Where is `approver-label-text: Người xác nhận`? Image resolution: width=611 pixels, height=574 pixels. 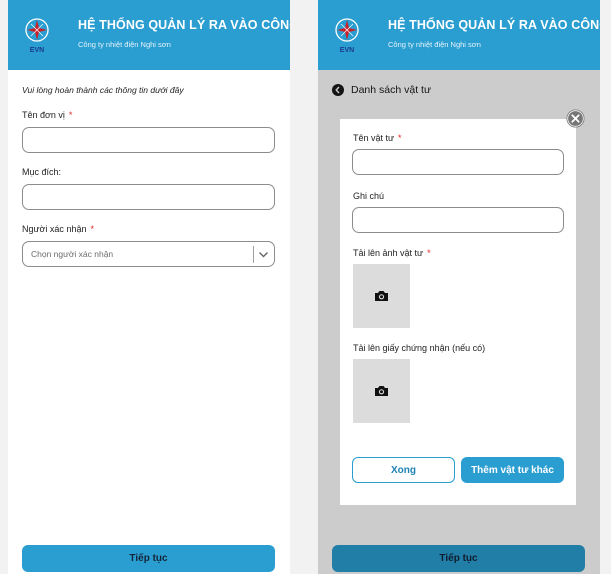
approver-label-text: Người xác nhận is located at coordinates (54, 229).